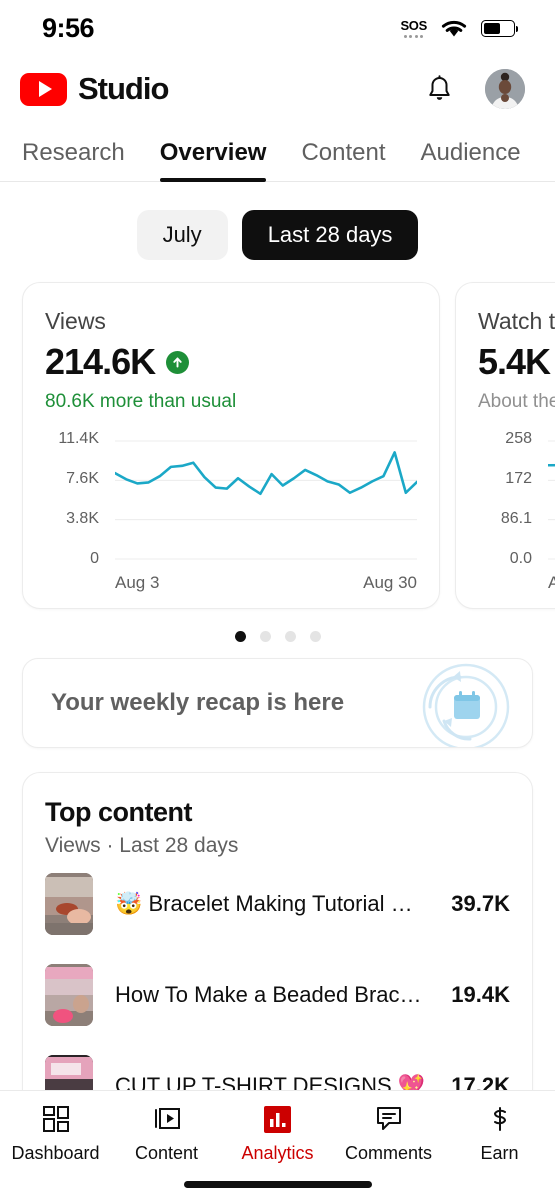 Image resolution: width=555 pixels, height=1200 pixels. I want to click on metric-value-row: 214.6K, so click(231, 362).